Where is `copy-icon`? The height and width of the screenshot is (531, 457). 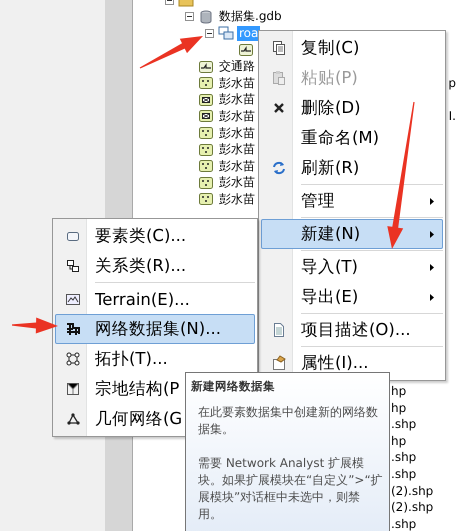 copy-icon is located at coordinates (279, 48).